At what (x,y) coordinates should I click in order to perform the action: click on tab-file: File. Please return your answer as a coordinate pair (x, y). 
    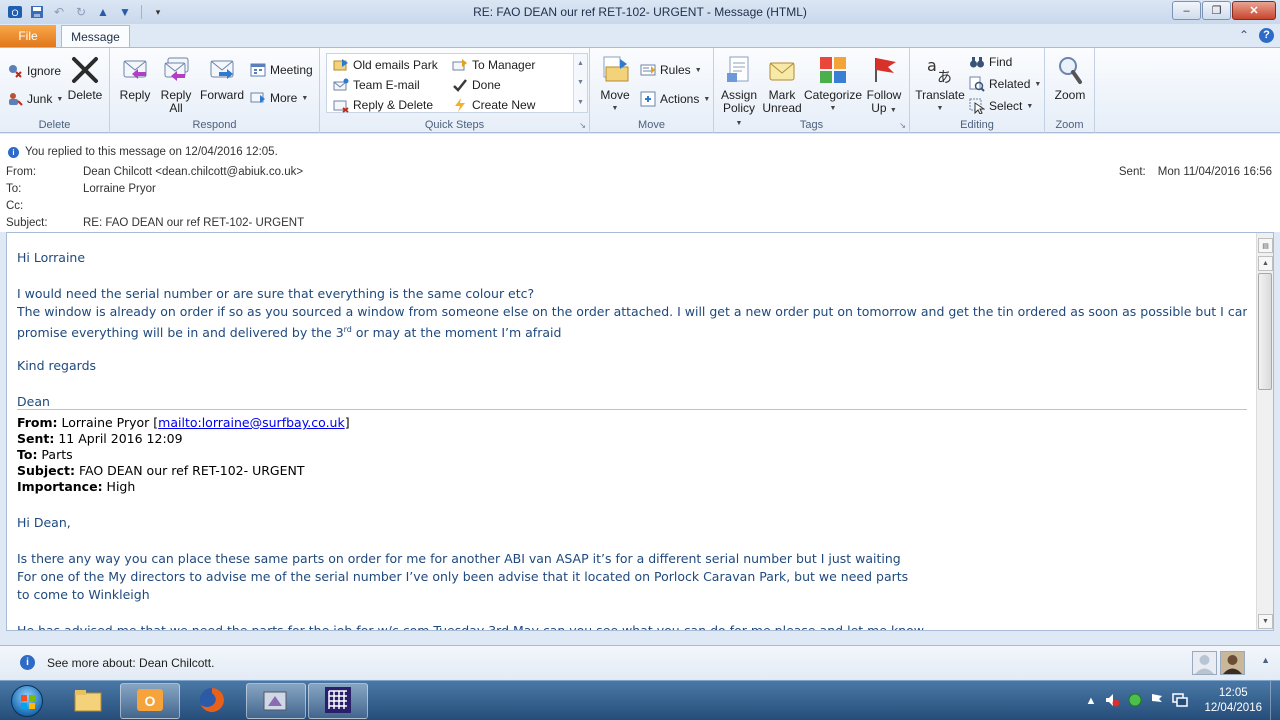
    Looking at the image, I should click on (28, 36).